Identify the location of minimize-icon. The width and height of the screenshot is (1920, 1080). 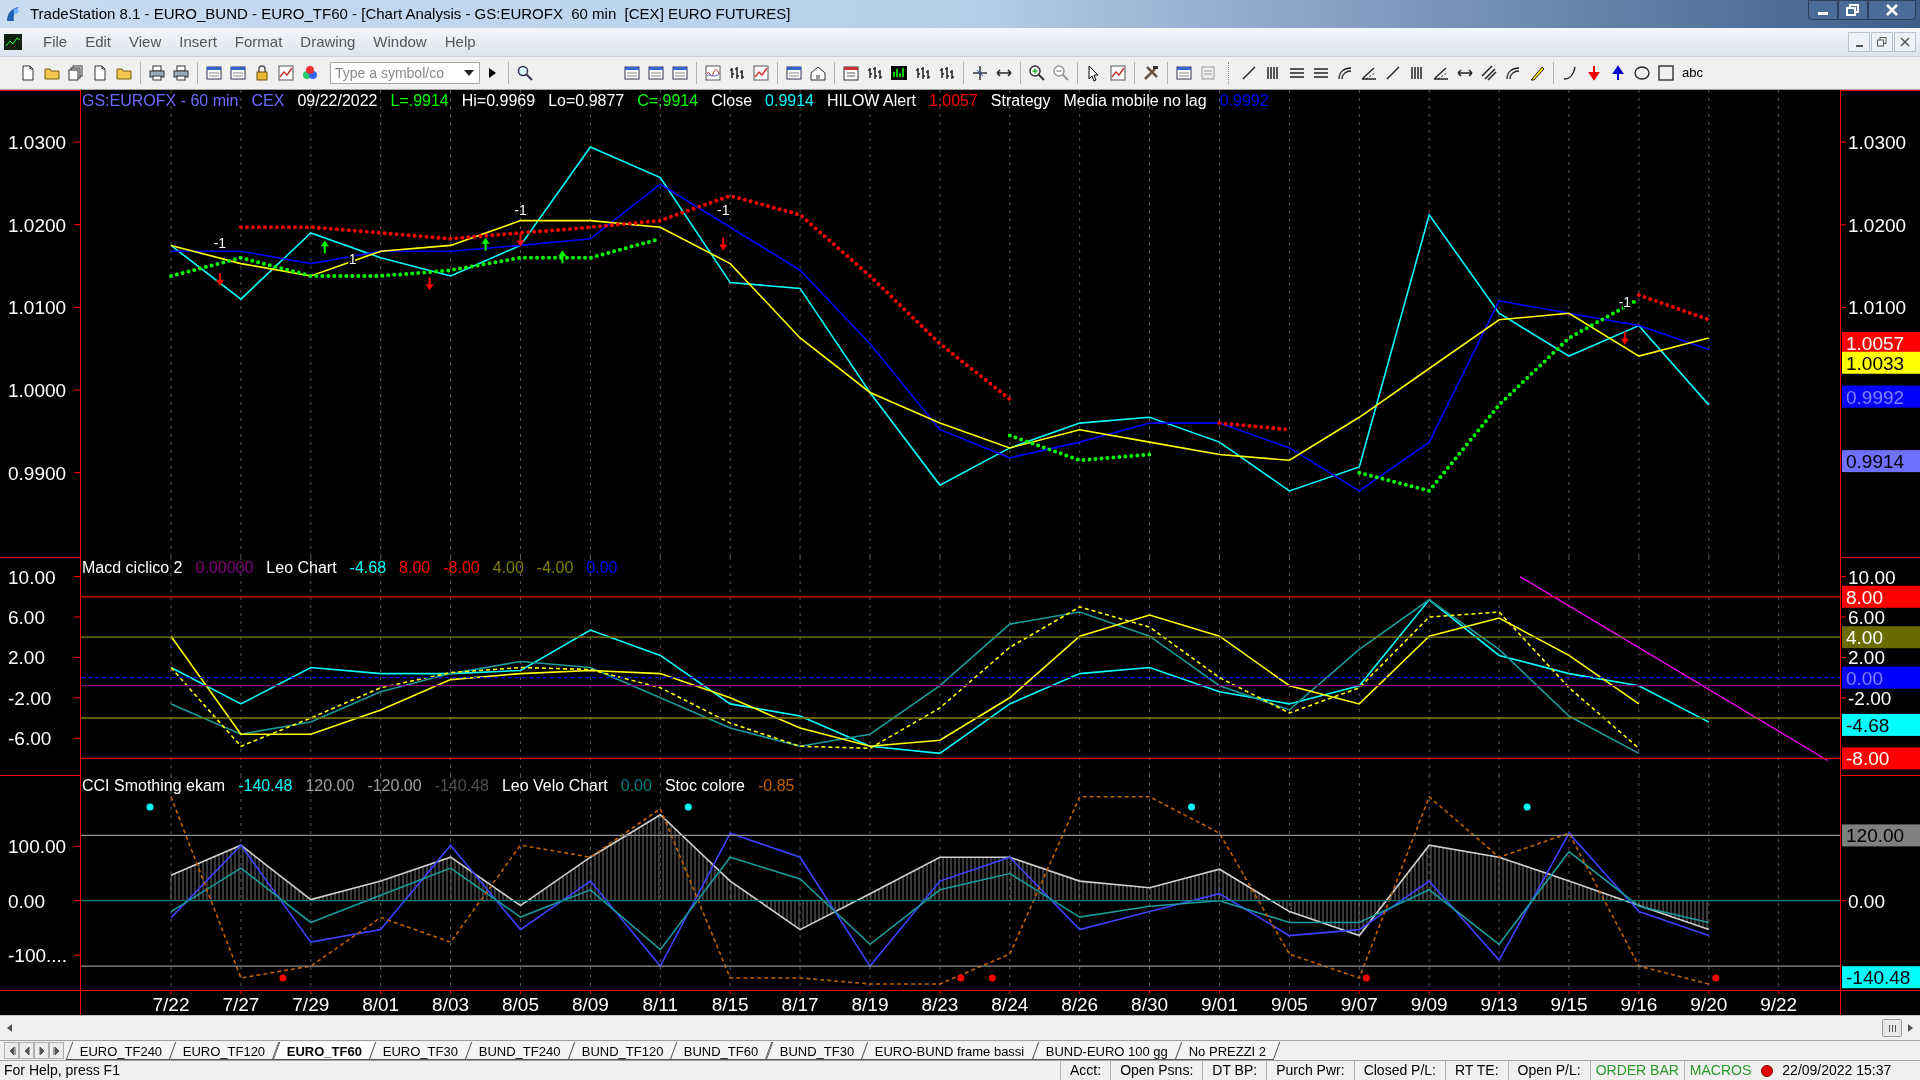
(1823, 13).